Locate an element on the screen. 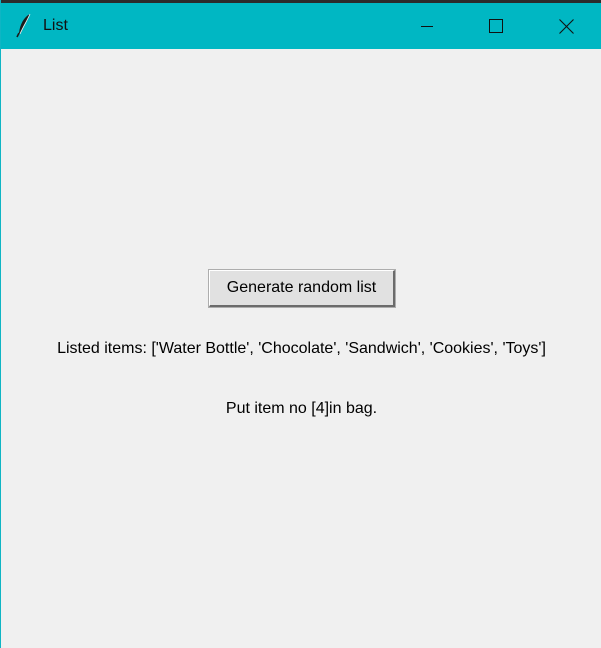 The image size is (601, 648). maximize-icon is located at coordinates (496, 26).